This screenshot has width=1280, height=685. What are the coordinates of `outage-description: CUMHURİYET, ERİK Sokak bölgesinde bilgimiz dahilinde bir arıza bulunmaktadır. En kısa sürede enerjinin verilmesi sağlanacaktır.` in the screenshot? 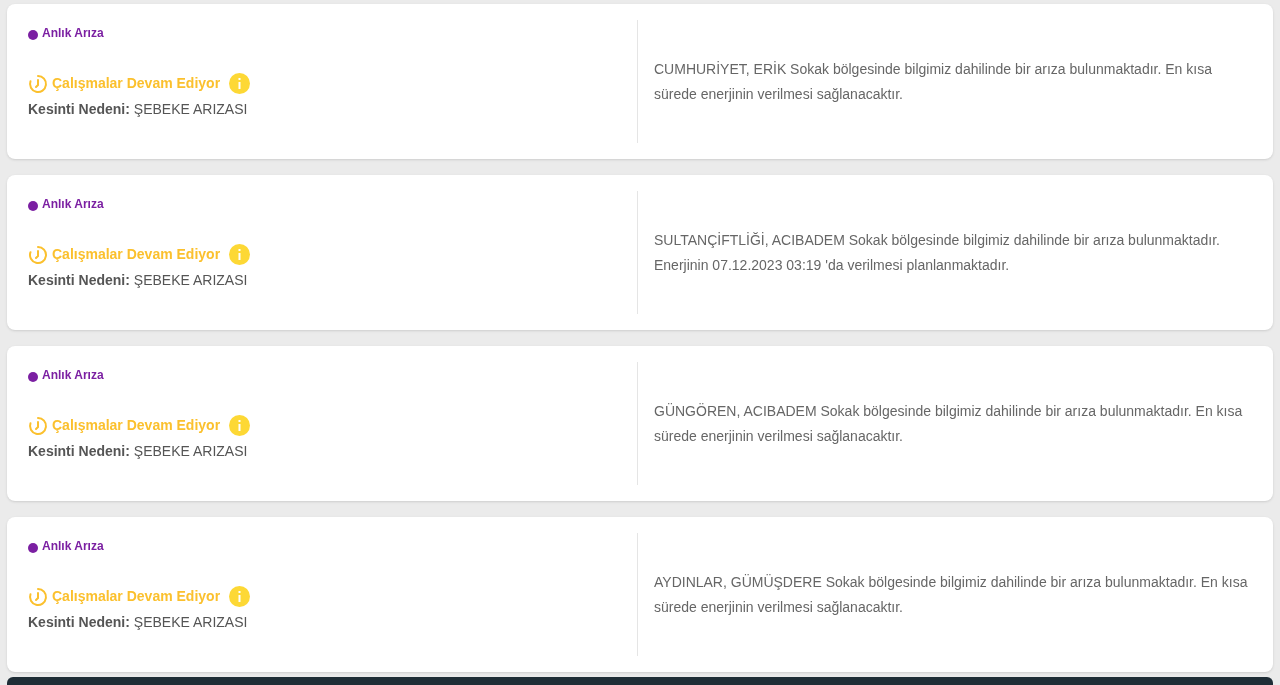 It's located at (933, 81).